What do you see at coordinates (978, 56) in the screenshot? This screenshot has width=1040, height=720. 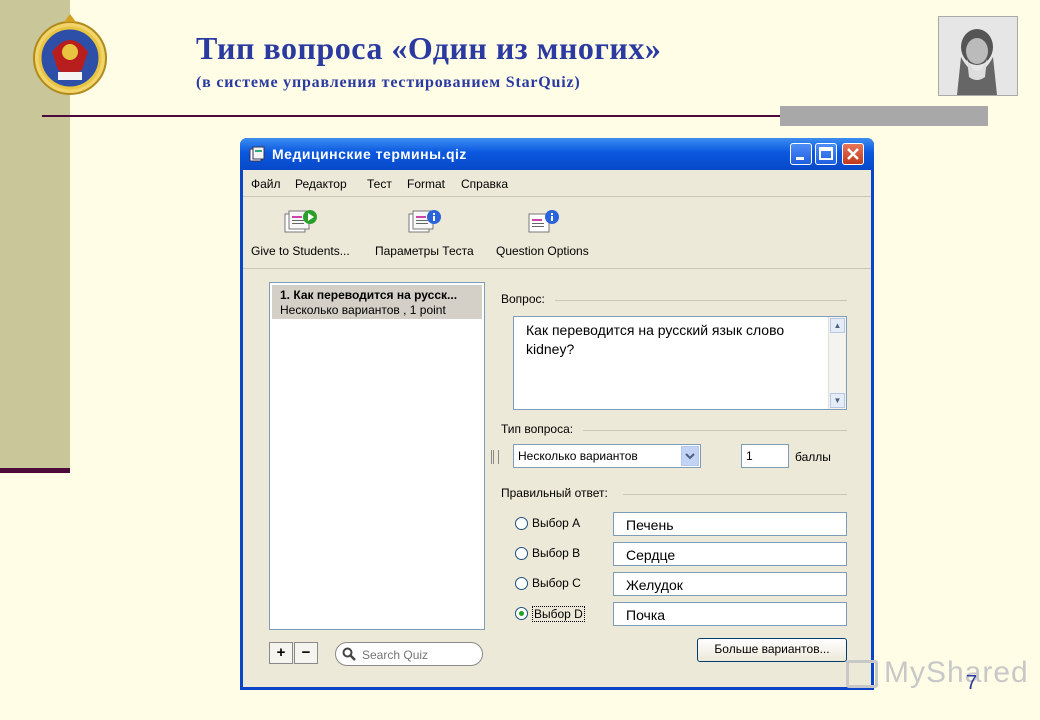 I see `portrait-image` at bounding box center [978, 56].